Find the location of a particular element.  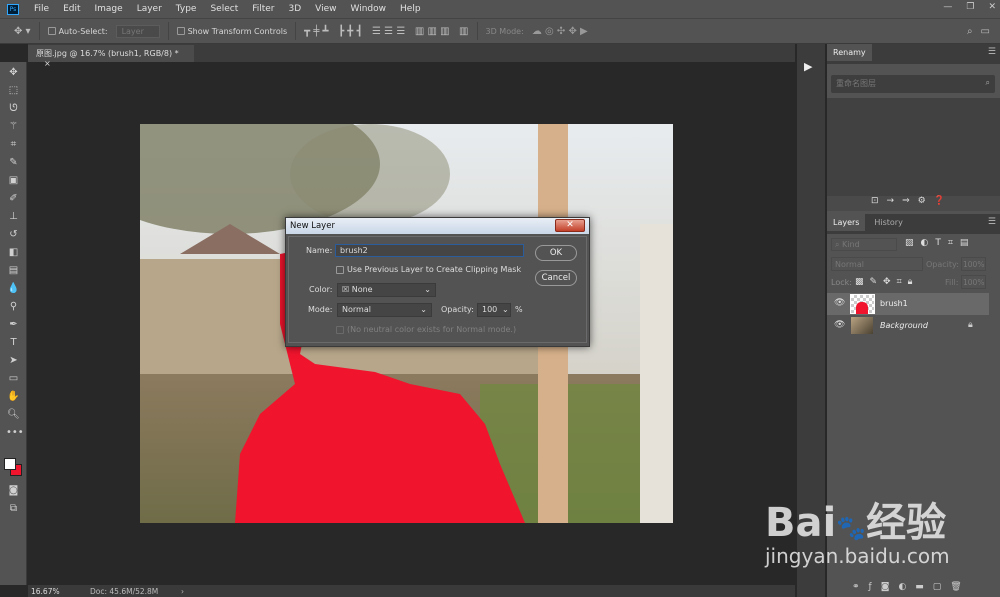

dialog-title: New Layer is located at coordinates (437, 226).